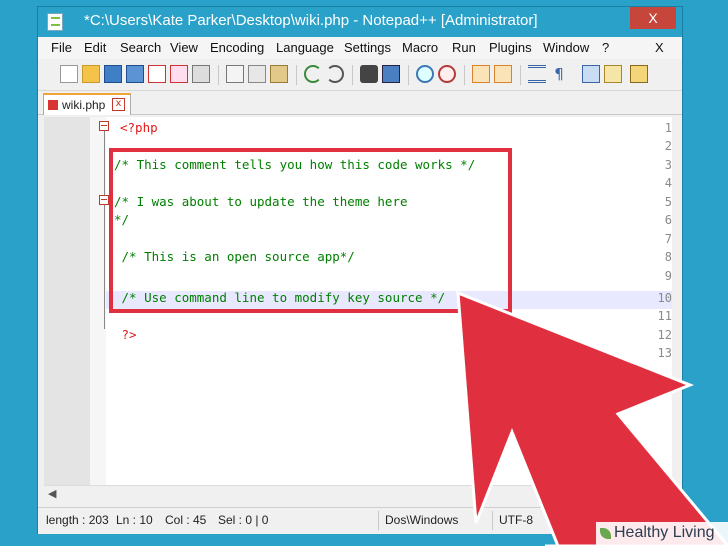 The width and height of the screenshot is (728, 546). I want to click on status-eol: Dos\Windows, so click(422, 520).